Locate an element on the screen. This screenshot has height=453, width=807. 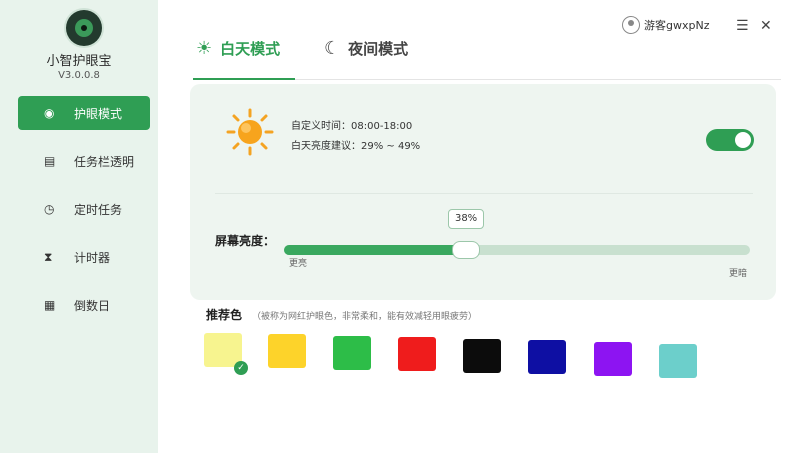
clock-icon: ◷ is located at coordinates (49, 209).